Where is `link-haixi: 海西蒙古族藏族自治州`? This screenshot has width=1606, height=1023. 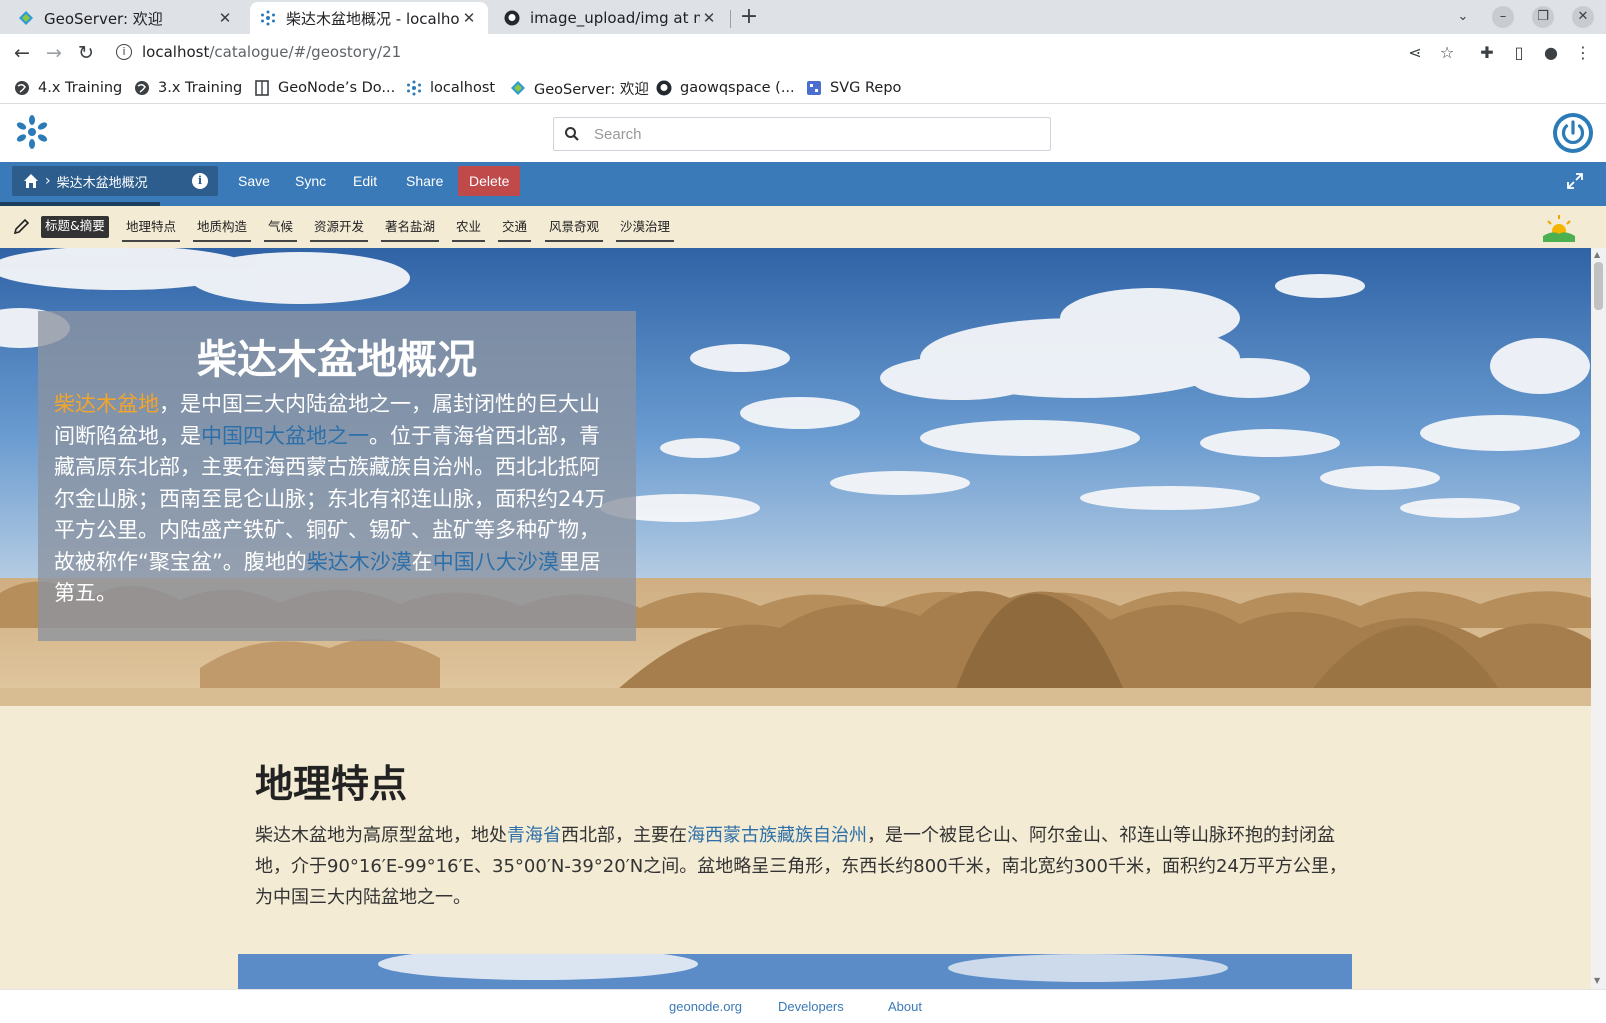
link-haixi: 海西蒙古族藏族自治州 is located at coordinates (777, 835).